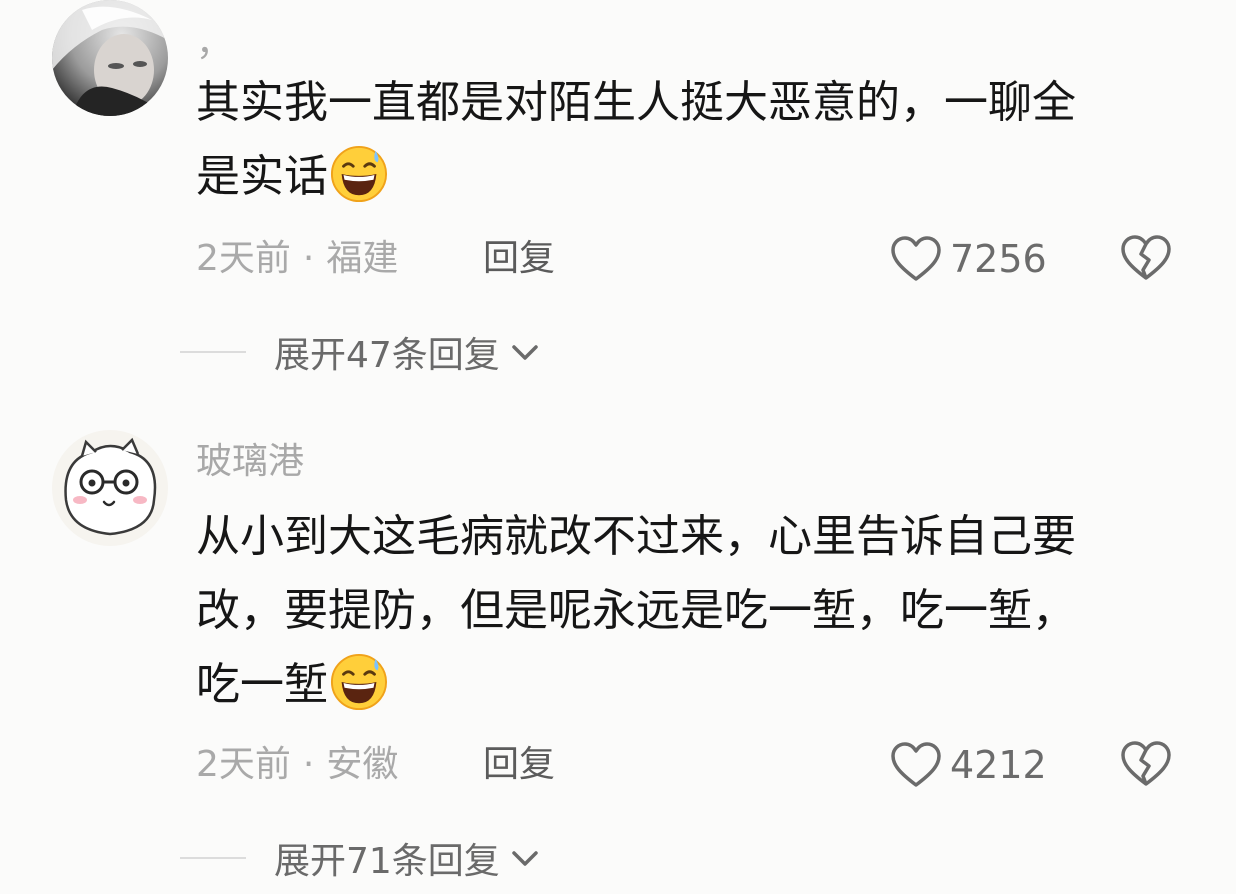 The height and width of the screenshot is (894, 1236). Describe the element at coordinates (262, 684) in the screenshot. I see `comment-text-line: 吃一堑` at that location.